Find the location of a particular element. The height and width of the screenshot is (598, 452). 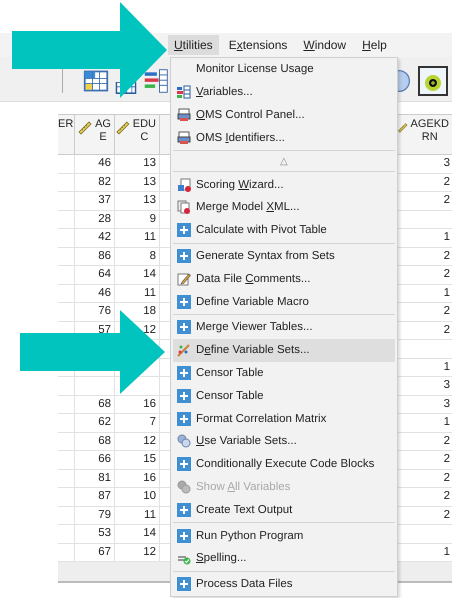

table-cell: 67 is located at coordinates (104, 552).